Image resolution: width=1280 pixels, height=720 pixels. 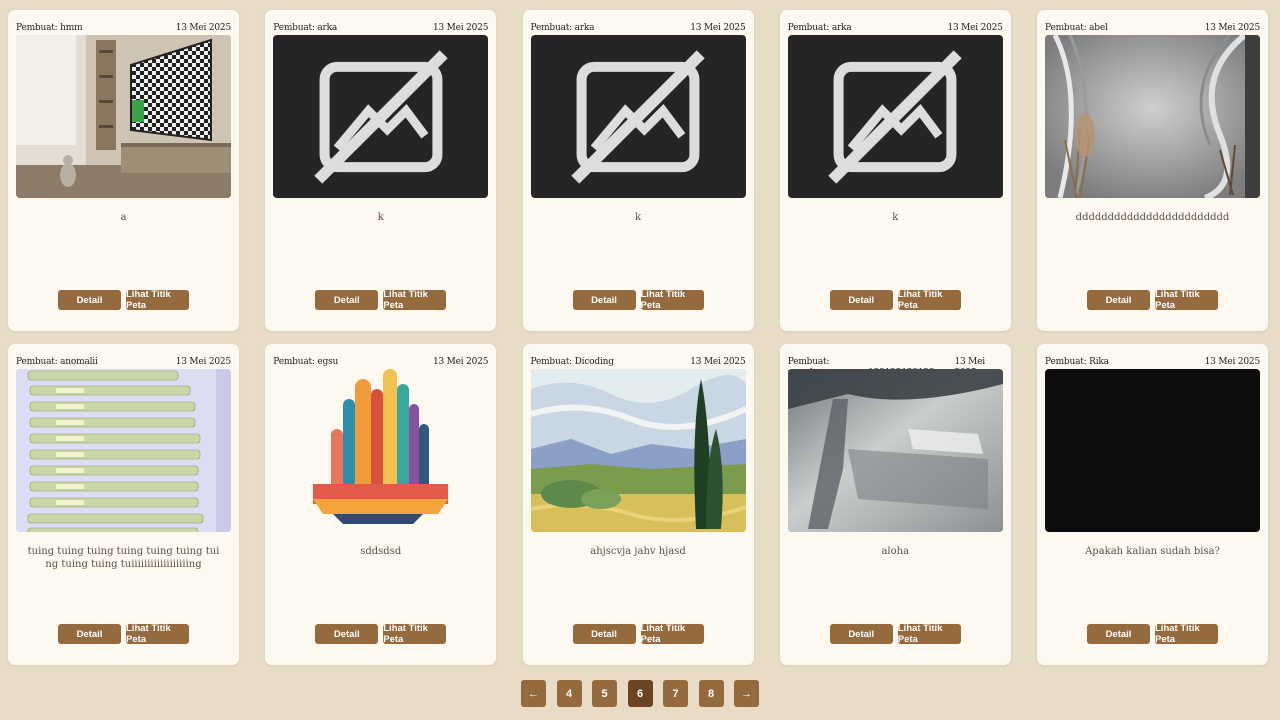 I want to click on card-author: Pembuat: Dicoding, so click(x=572, y=362).